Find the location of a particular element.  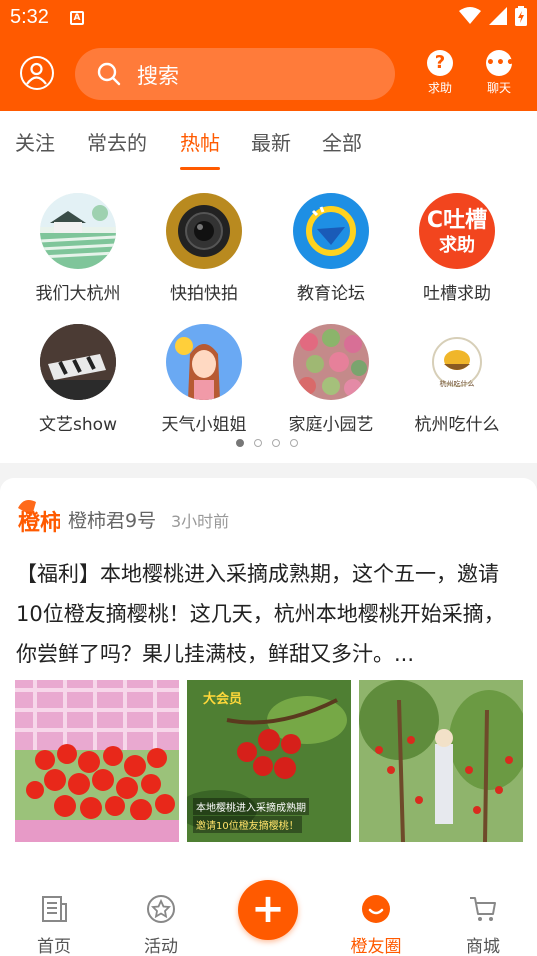

photo-caption-badge: 大会员 is located at coordinates (223, 699).